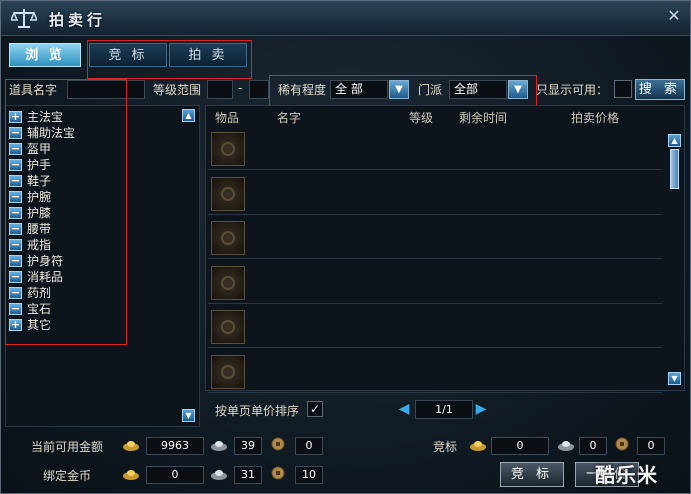 The width and height of the screenshot is (691, 494). What do you see at coordinates (518, 89) in the screenshot?
I see `faction-dropdown-button: ▼` at bounding box center [518, 89].